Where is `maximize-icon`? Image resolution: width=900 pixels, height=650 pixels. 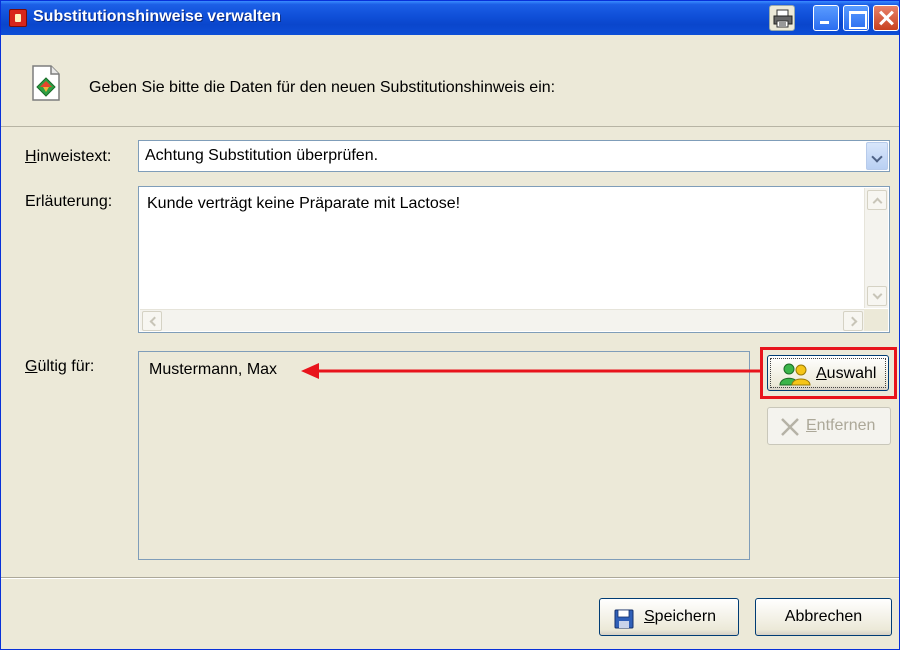 maximize-icon is located at coordinates (856, 18).